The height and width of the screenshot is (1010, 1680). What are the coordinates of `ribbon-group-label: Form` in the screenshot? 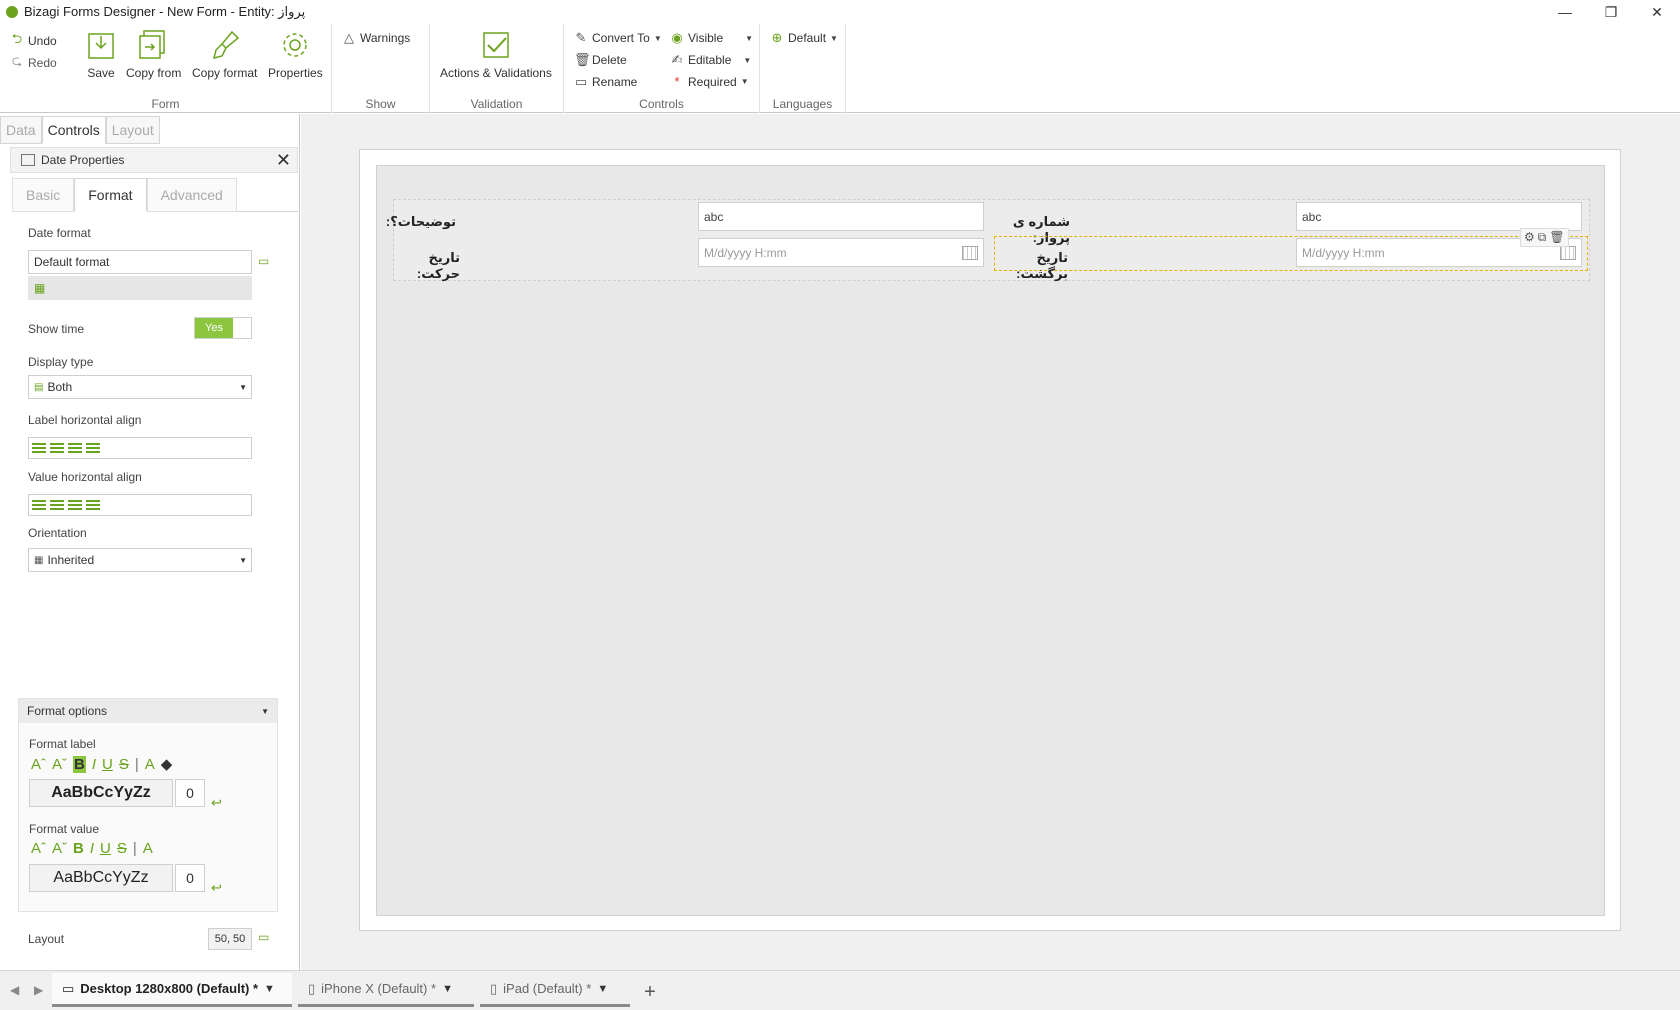 It's located at (165, 104).